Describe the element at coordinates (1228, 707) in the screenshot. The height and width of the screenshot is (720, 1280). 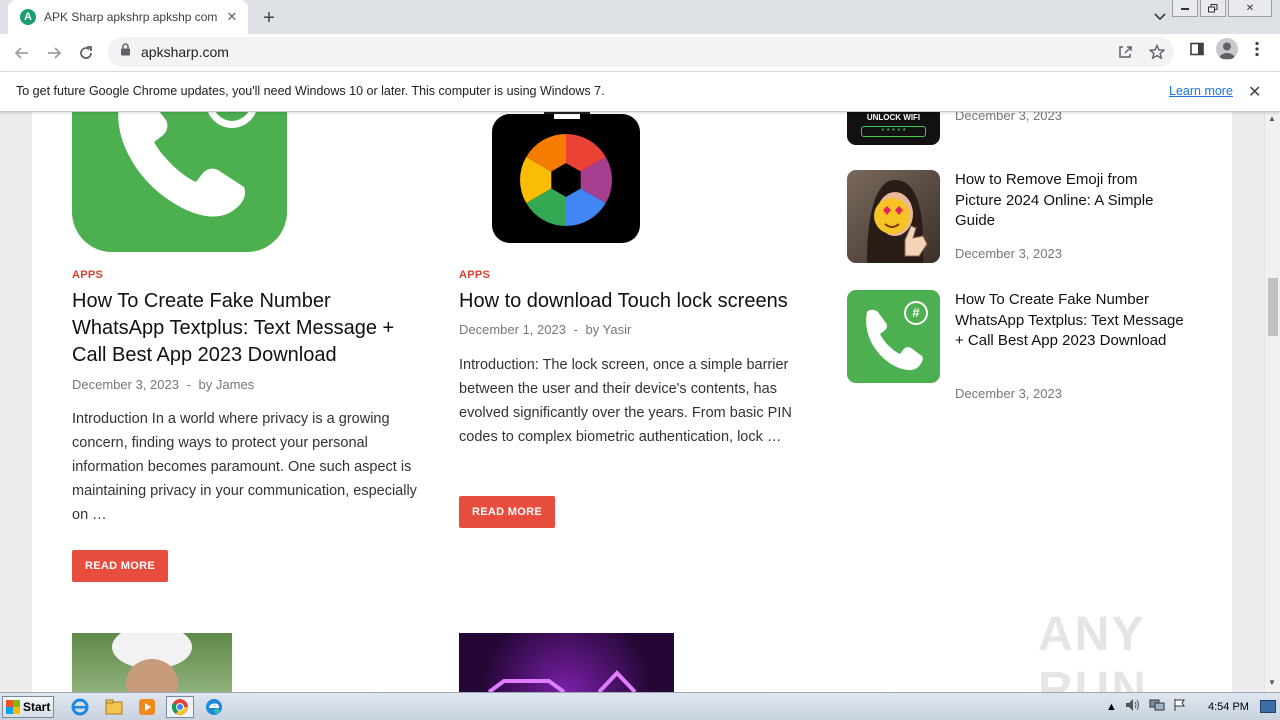
I see `taskbar-clock: 4:54 PM` at that location.